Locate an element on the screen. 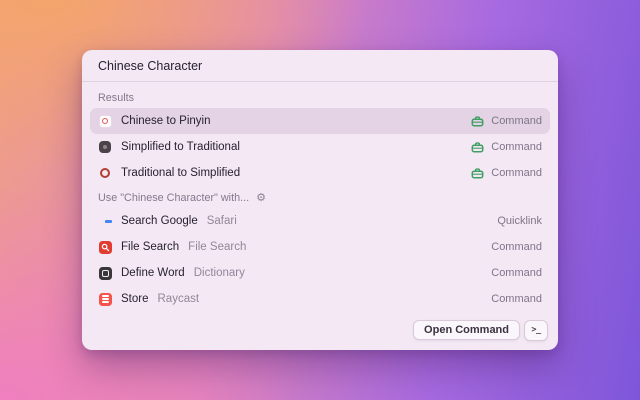 The height and width of the screenshot is (400, 640). section-header-use-with: Use "Chinese Character" with... ⚙ is located at coordinates (320, 197).